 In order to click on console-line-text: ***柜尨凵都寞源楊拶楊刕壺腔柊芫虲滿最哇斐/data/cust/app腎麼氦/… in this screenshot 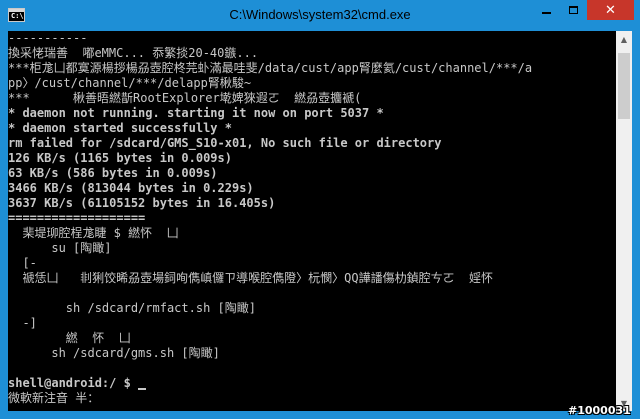, I will do `click(270, 68)`.